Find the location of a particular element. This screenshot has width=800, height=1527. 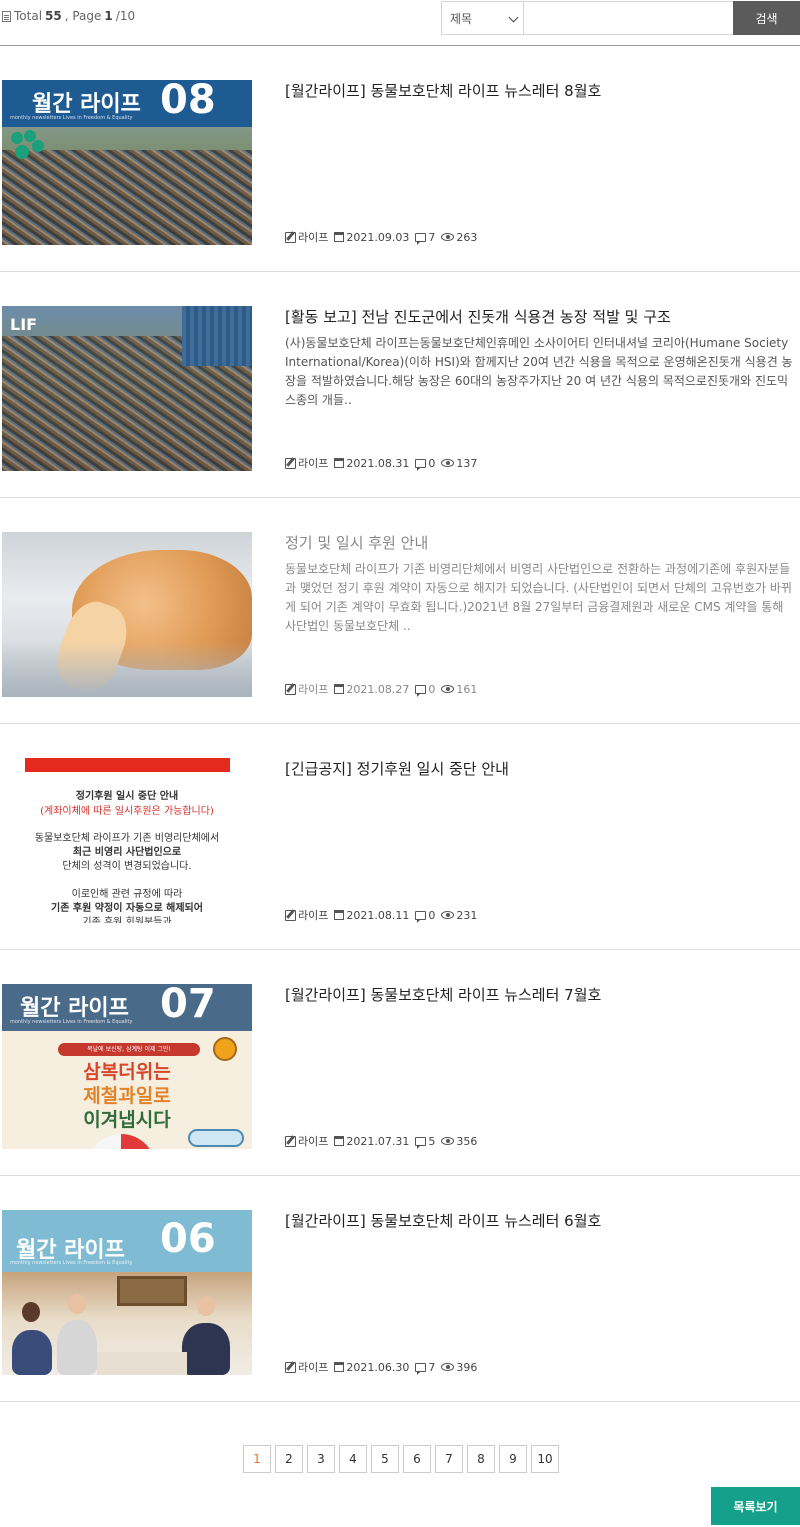

page-button: 8 is located at coordinates (481, 1459).